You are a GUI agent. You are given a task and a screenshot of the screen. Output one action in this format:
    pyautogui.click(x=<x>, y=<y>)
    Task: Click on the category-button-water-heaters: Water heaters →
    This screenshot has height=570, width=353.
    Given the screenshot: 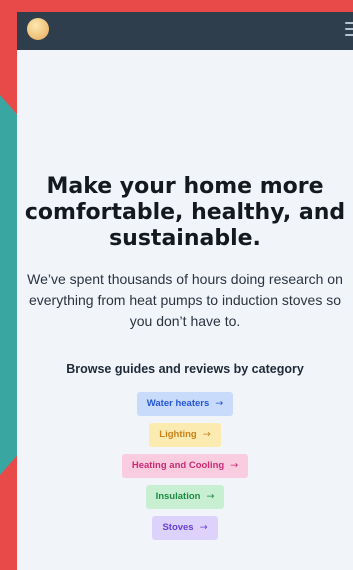 What is the action you would take?
    pyautogui.click(x=185, y=404)
    